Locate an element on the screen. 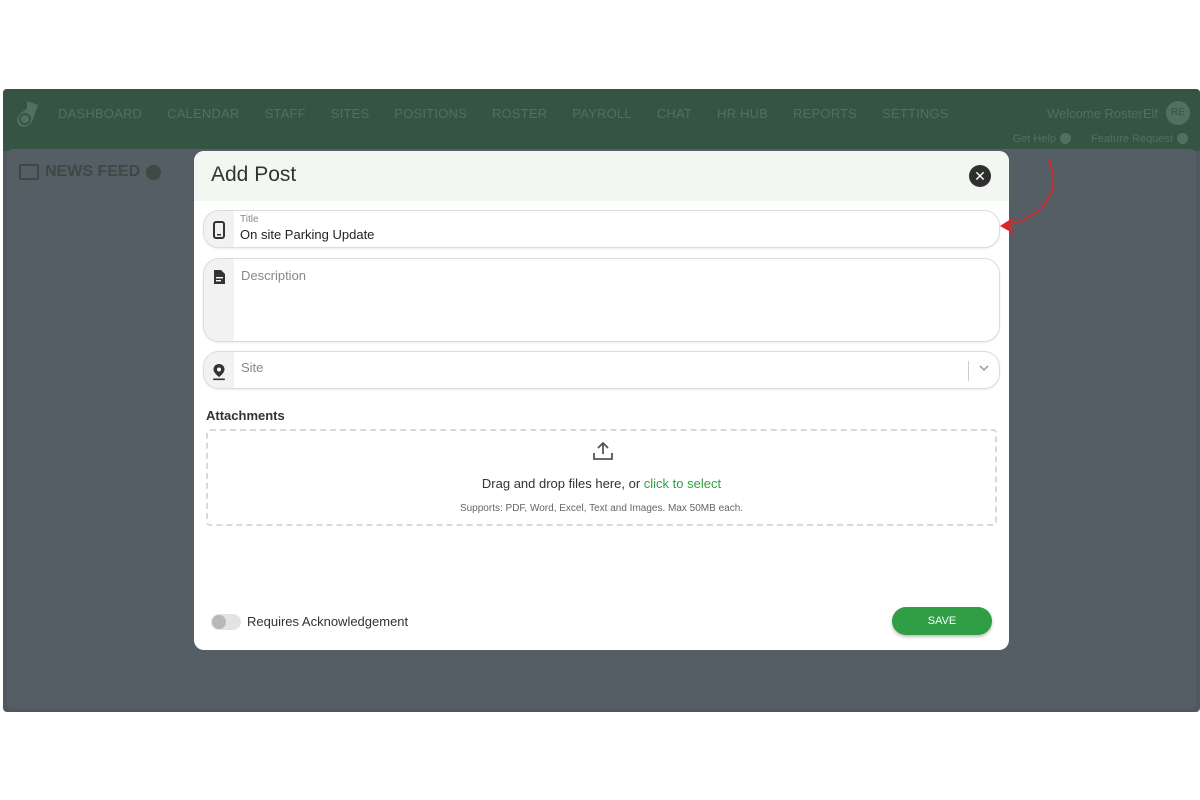  dropzone-instructions: Drag and drop files here, or is located at coordinates (562, 483).